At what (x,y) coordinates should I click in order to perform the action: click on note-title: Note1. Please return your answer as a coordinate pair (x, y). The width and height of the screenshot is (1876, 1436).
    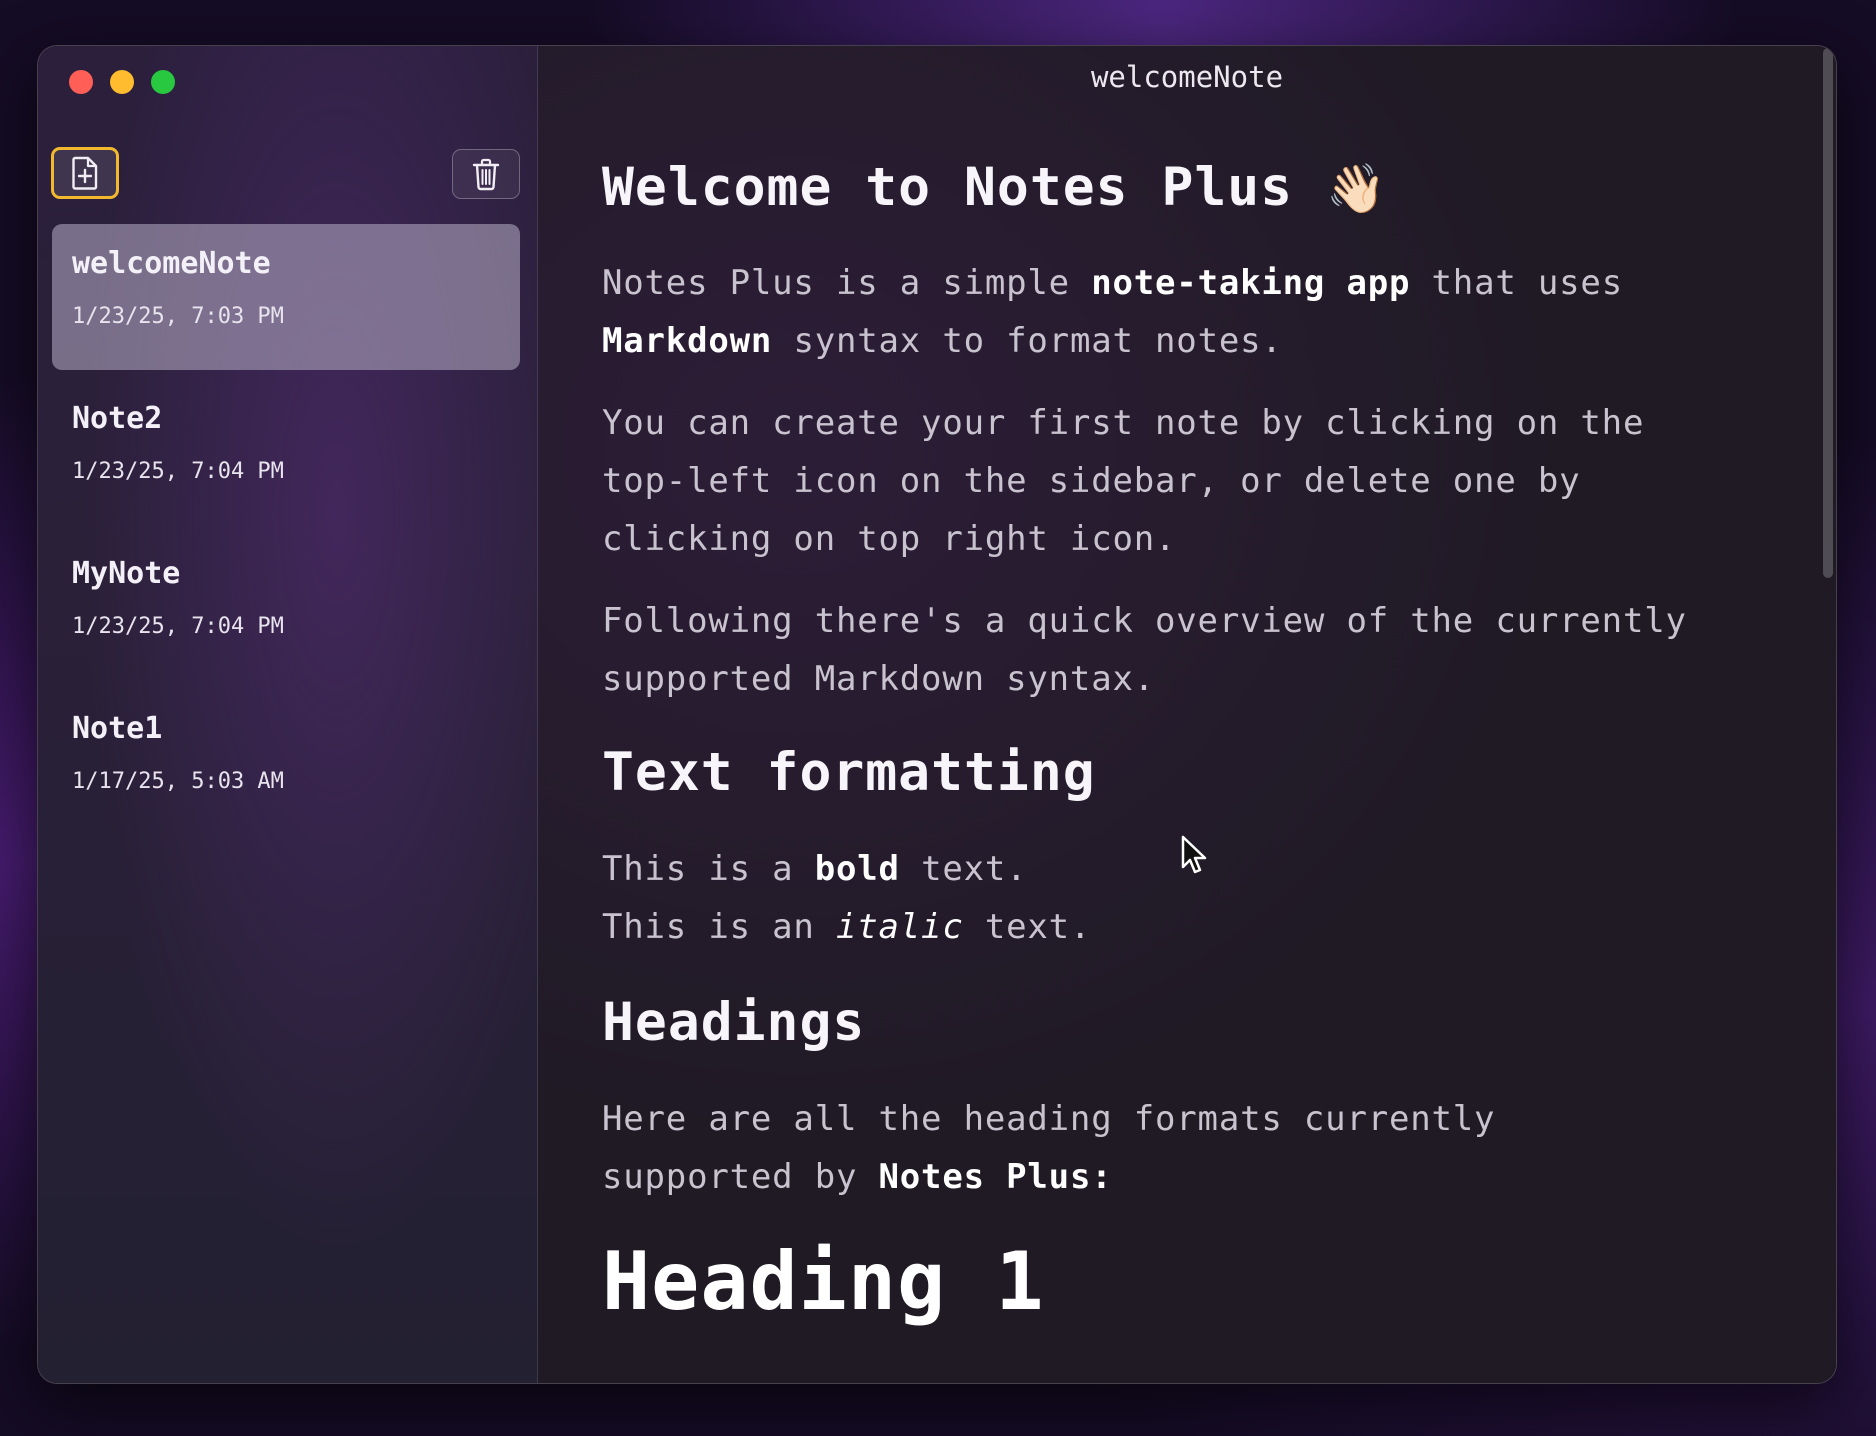
    Looking at the image, I should click on (117, 728).